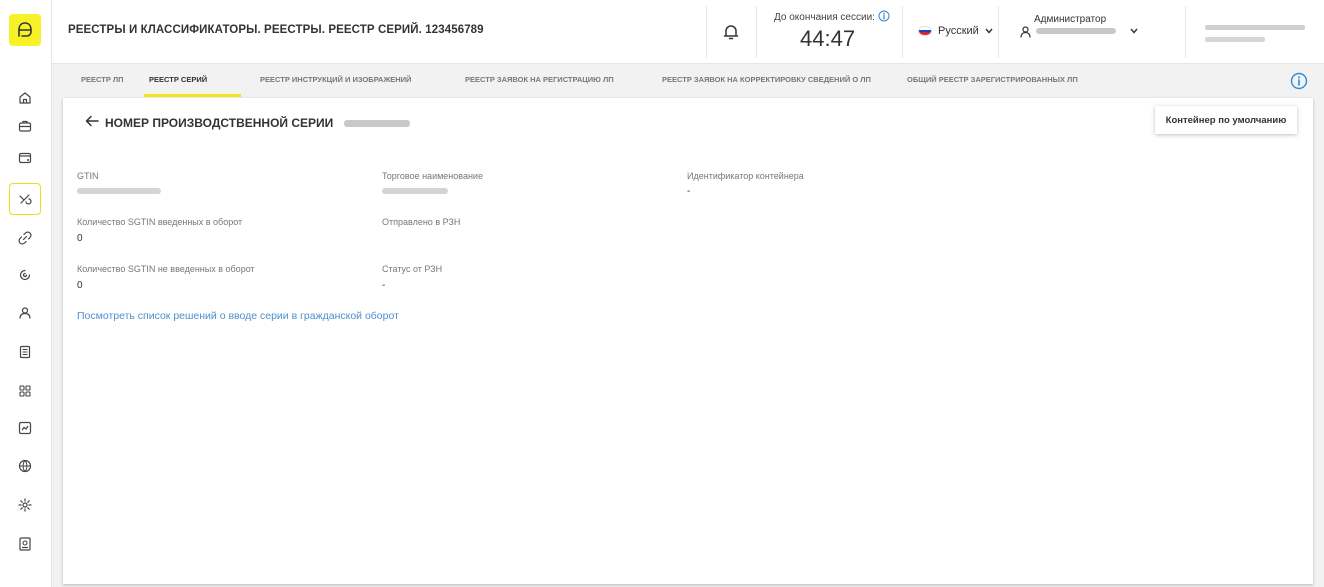 This screenshot has width=1324, height=587. I want to click on sgtin-not-in-circulation-value: 0, so click(80, 285).